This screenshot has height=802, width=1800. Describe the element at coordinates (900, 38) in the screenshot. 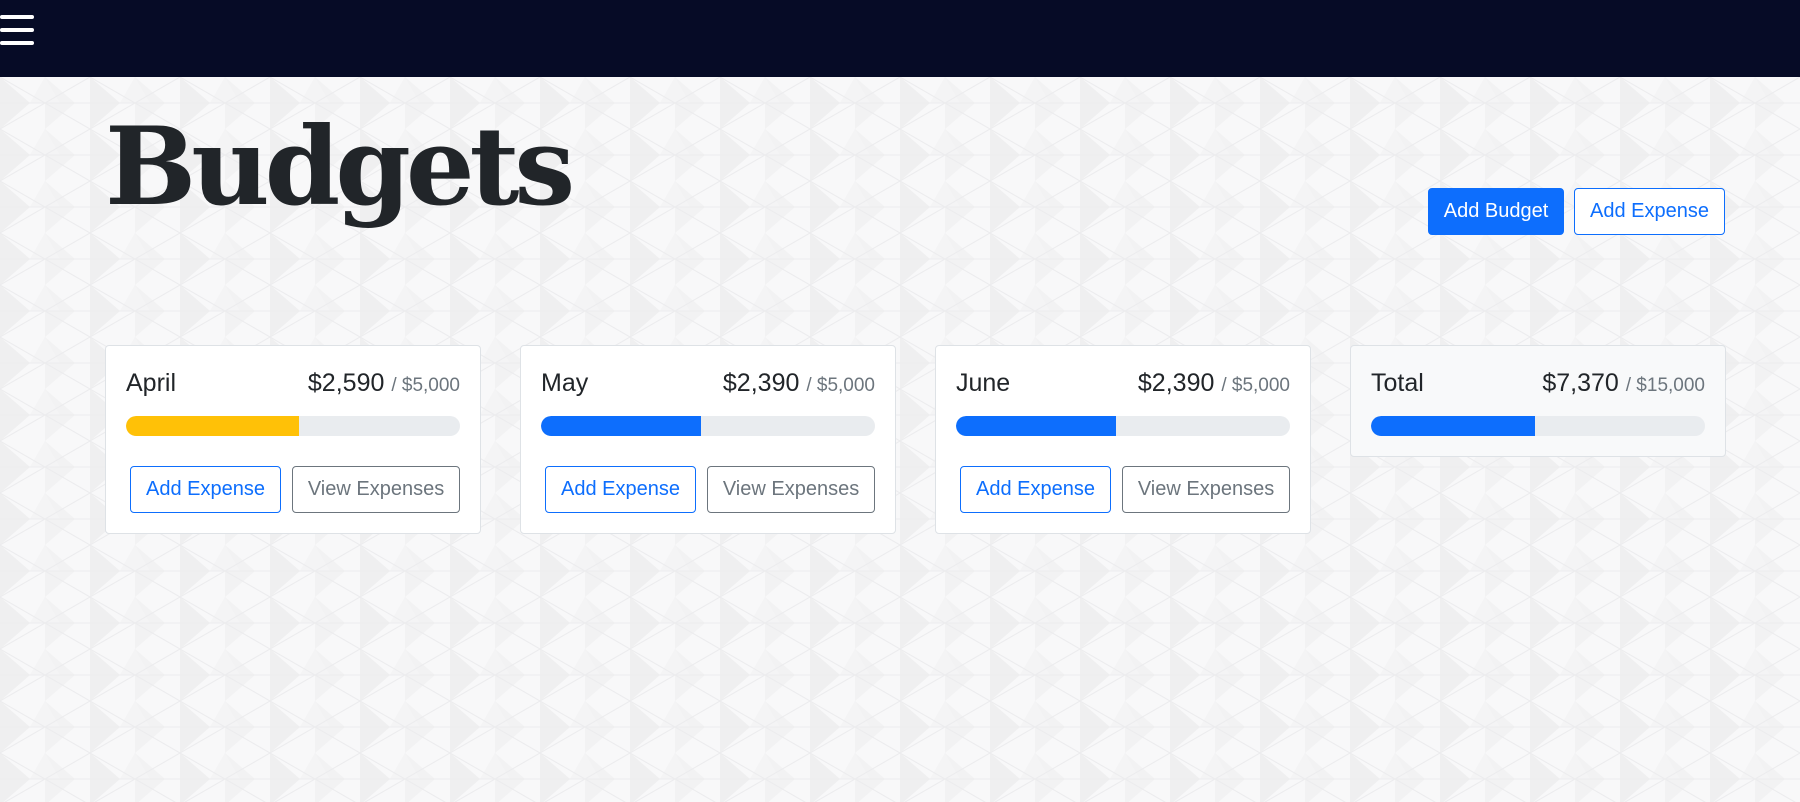

I see `top-navbar` at that location.